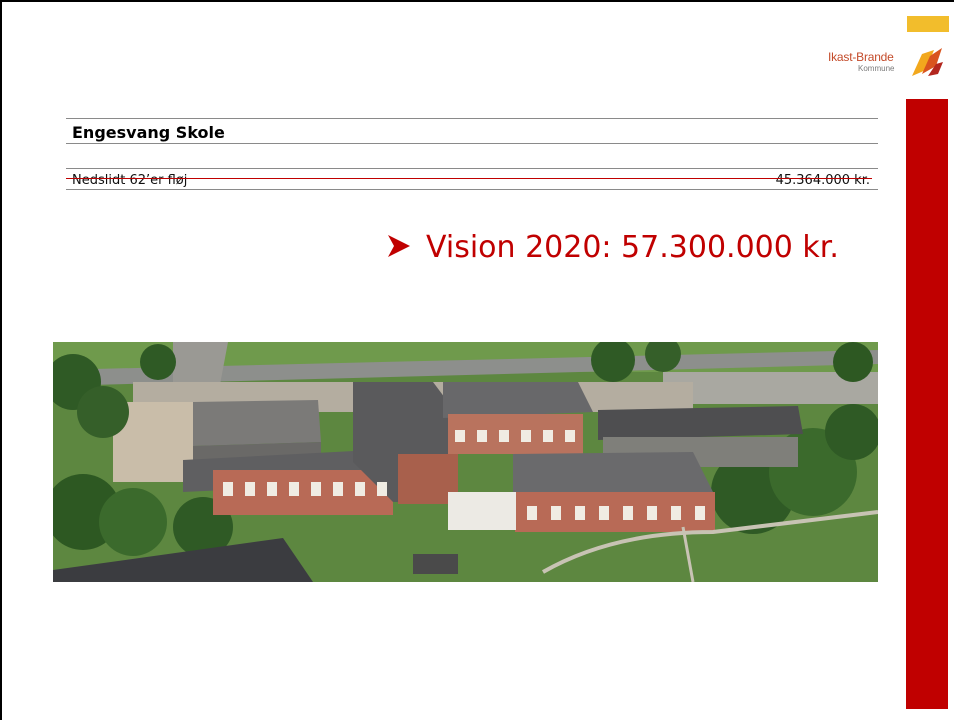 This screenshot has width=954, height=720. What do you see at coordinates (472, 118) in the screenshot?
I see `rule-top` at bounding box center [472, 118].